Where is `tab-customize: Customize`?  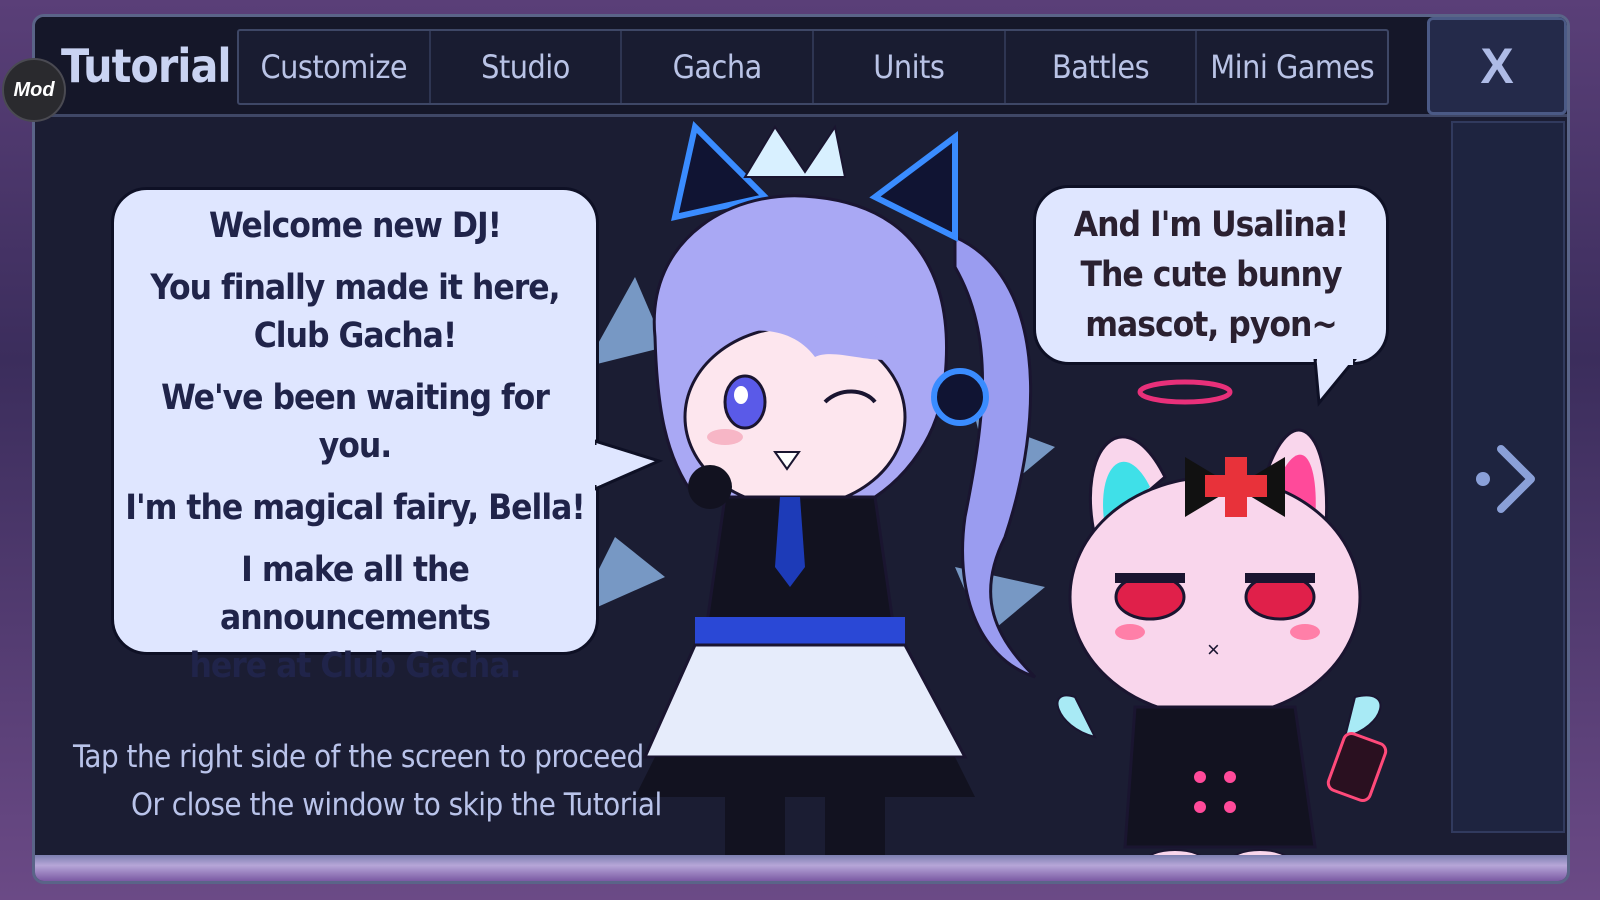 tab-customize: Customize is located at coordinates (335, 67).